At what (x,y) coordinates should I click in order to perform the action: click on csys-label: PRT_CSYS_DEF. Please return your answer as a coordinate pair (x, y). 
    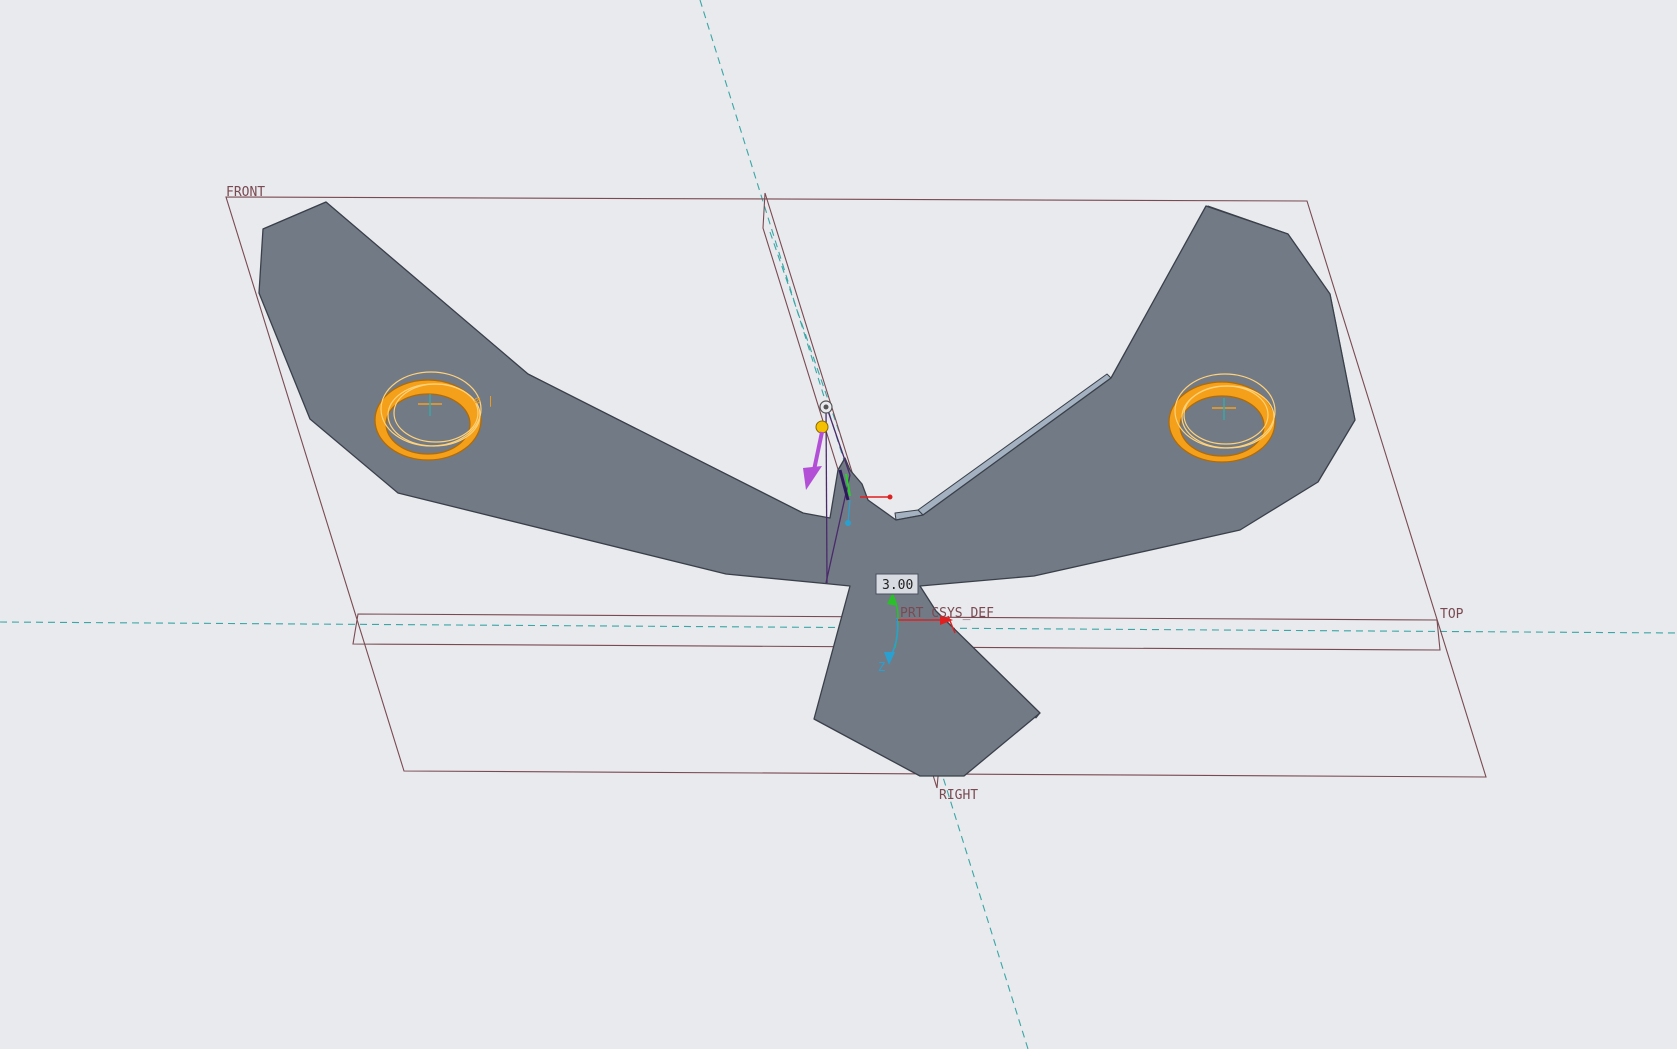
    Looking at the image, I should click on (947, 613).